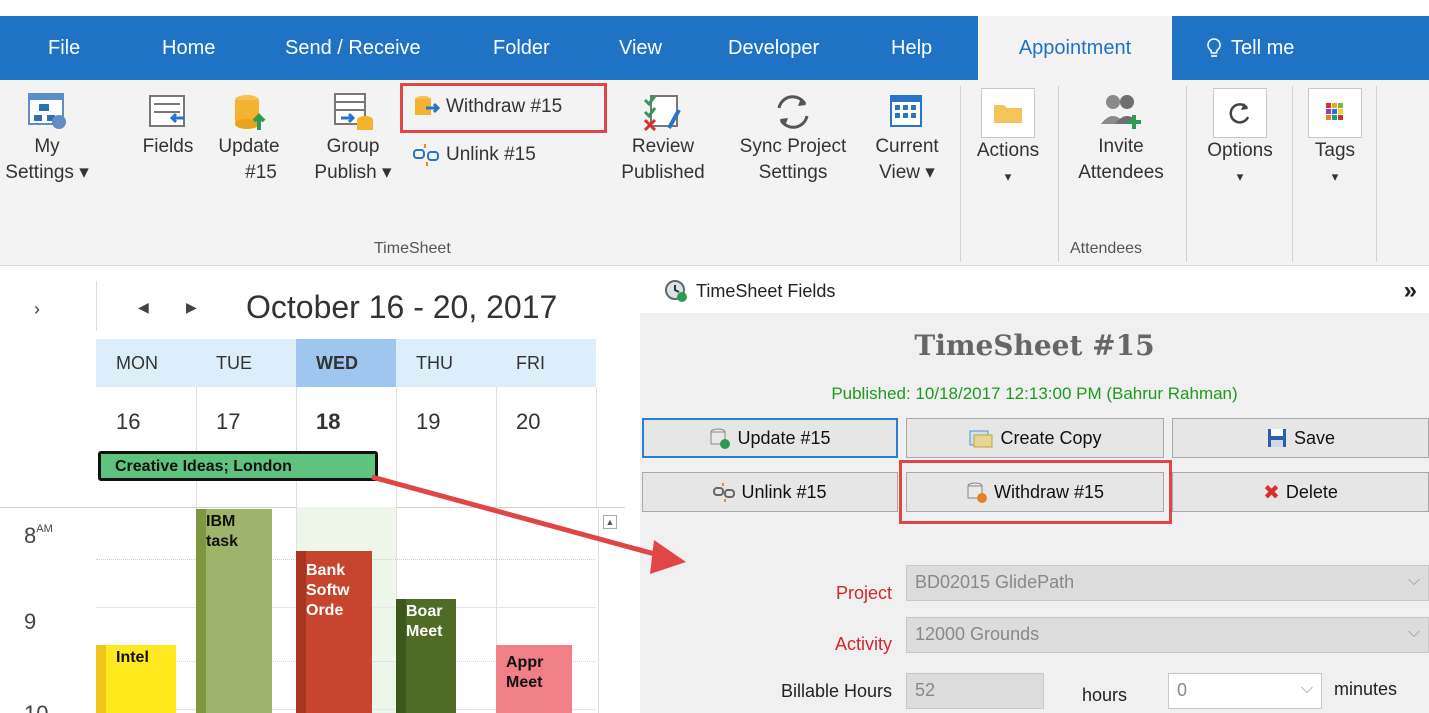  I want to click on event-board-meeting: Boar Meet, so click(426, 656).